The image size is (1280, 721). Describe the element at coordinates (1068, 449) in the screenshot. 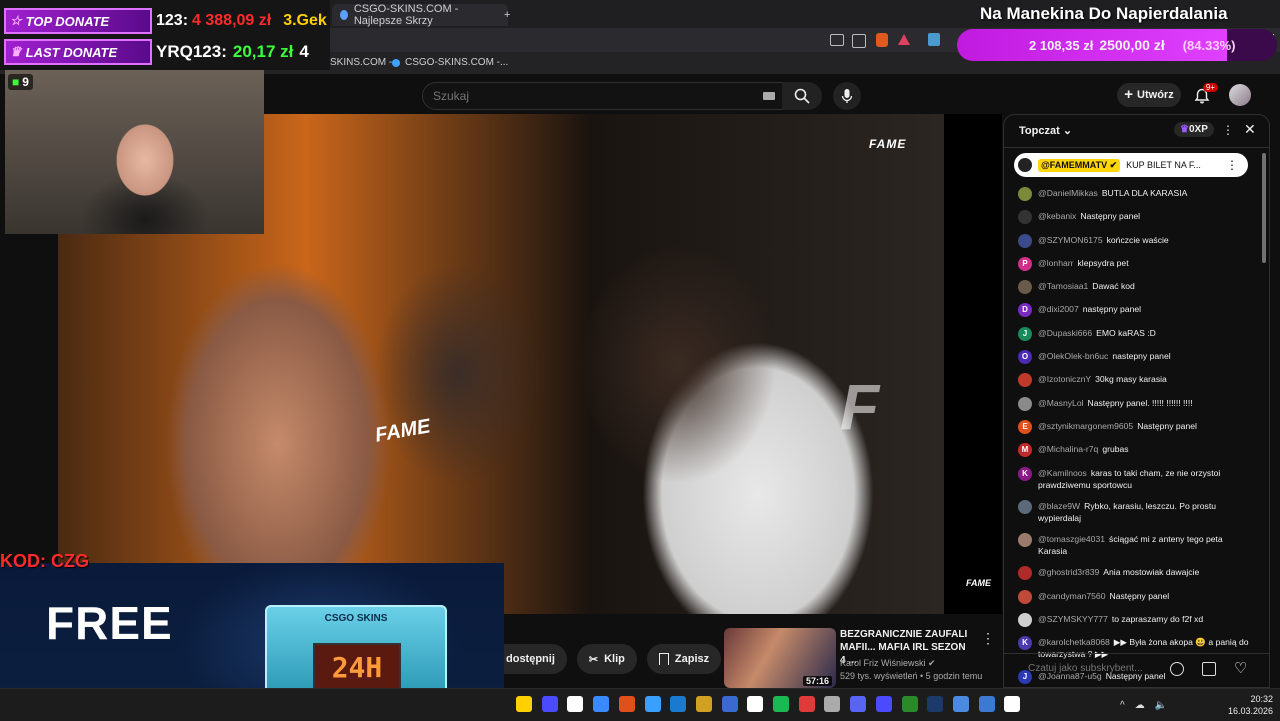

I see `chat-author: @Michalina-r7q` at that location.